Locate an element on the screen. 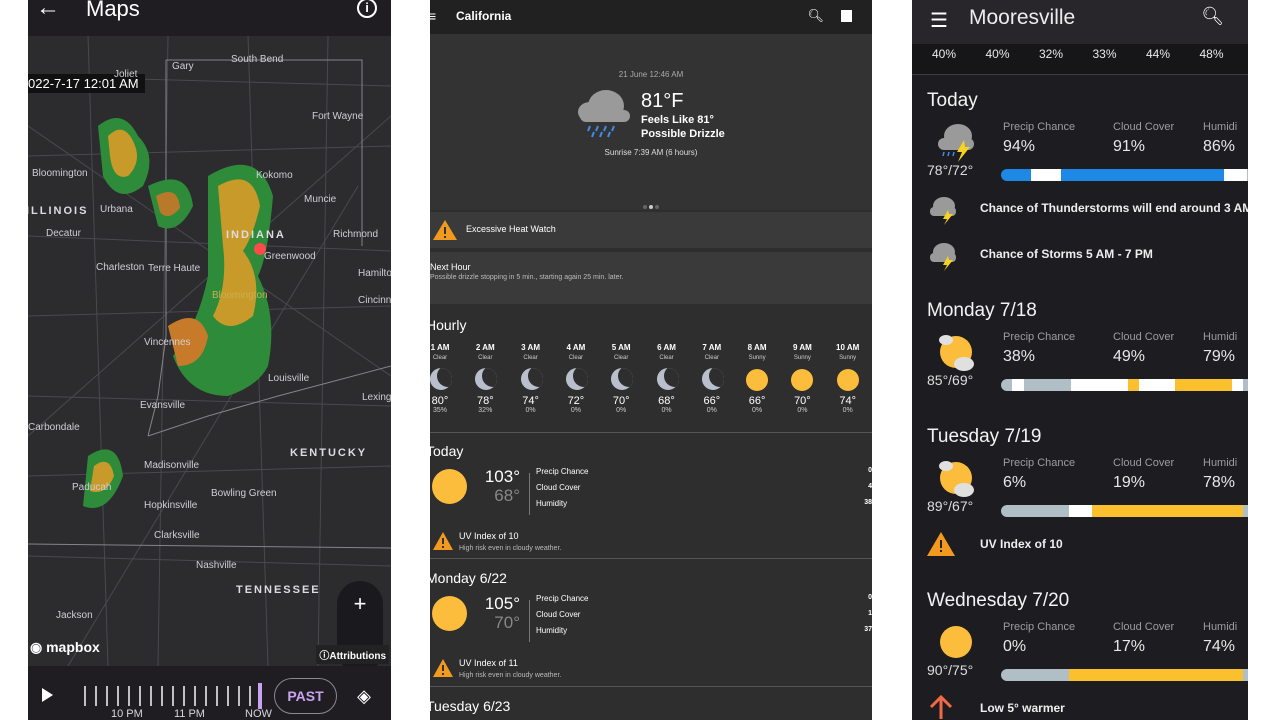 This screenshot has height=720, width=1280. play-icon is located at coordinates (47, 695).